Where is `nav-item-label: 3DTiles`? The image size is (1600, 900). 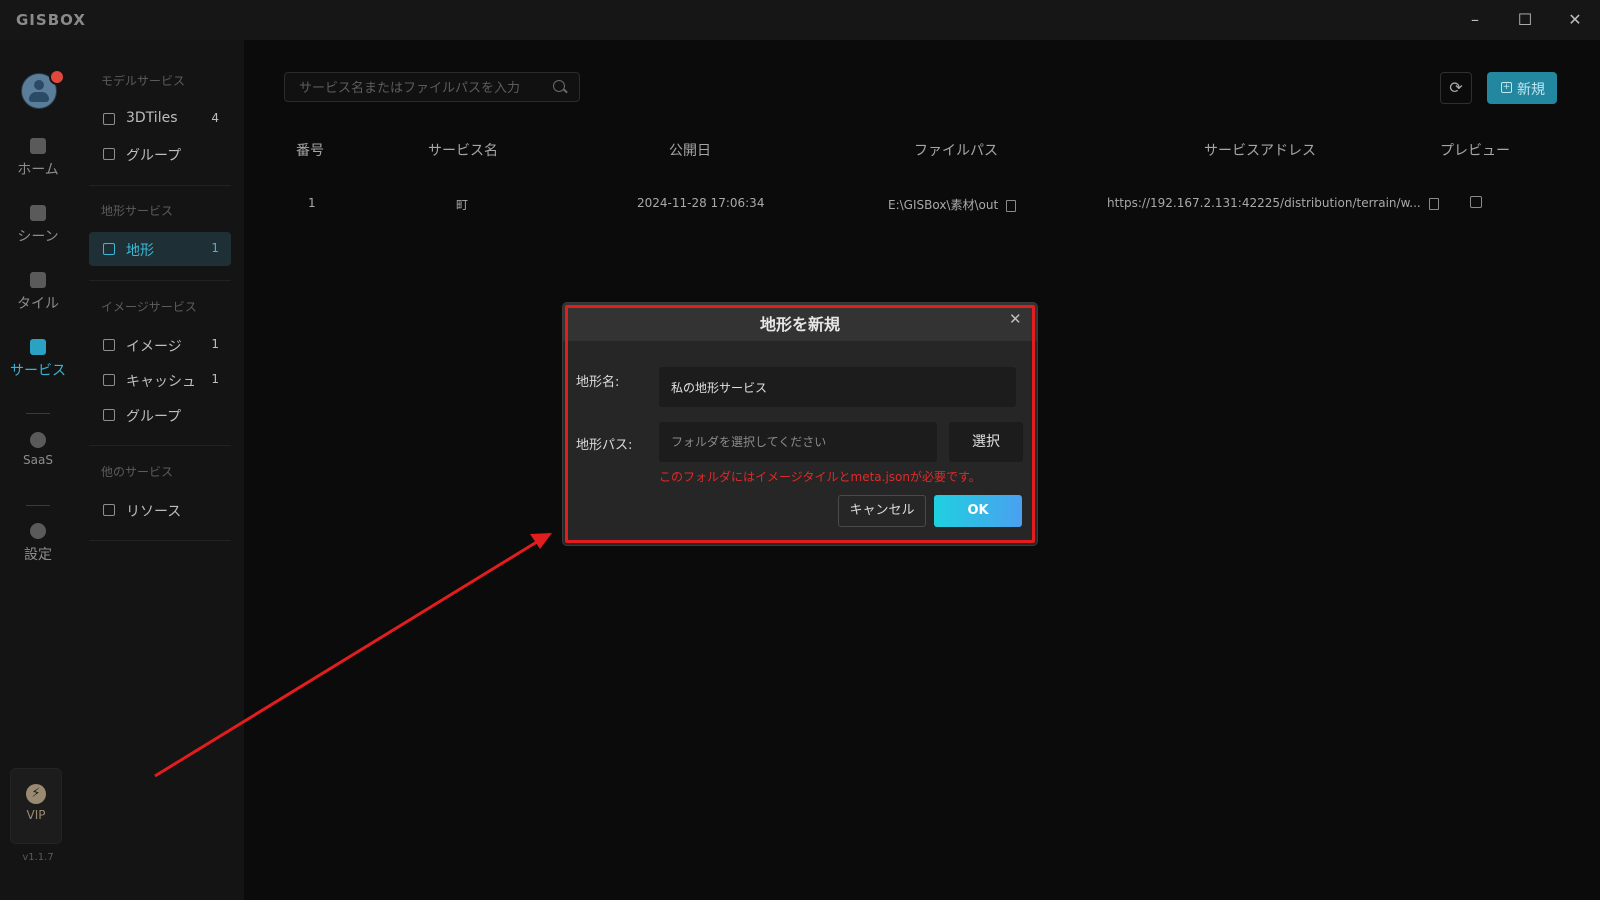
nav-item-label: 3DTiles is located at coordinates (152, 118).